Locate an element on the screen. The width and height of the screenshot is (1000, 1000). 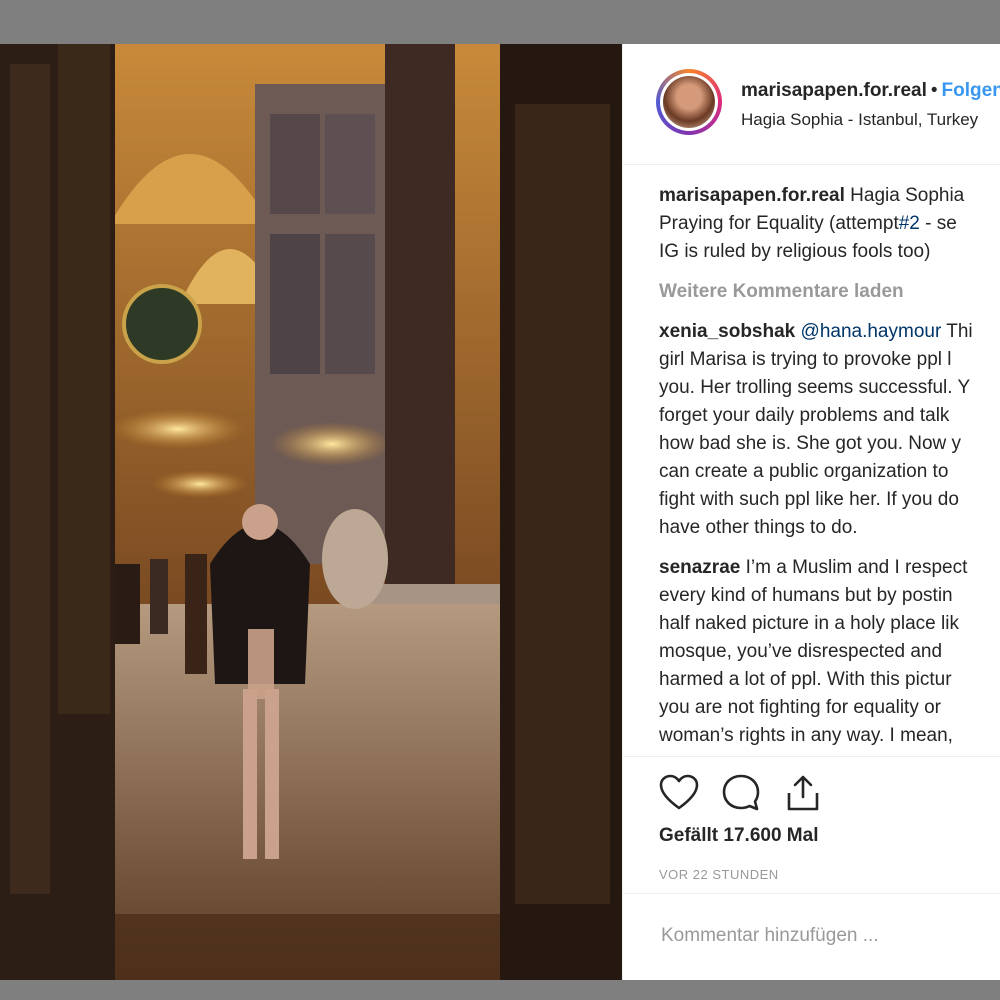
post-actions: Gefällt 17.600 Mal VOR 22 STUNDEN is located at coordinates (811, 868).